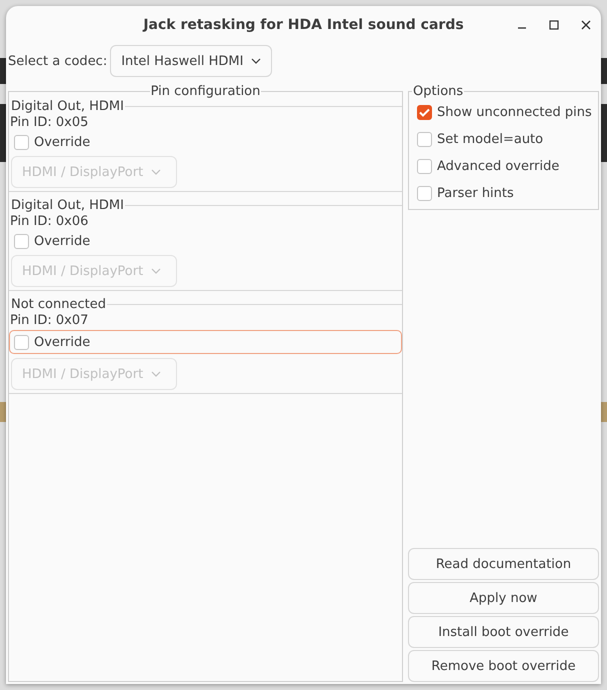 This screenshot has height=690, width=607. Describe the element at coordinates (49, 320) in the screenshot. I see `pin-id: Pin ID: 0x07` at that location.